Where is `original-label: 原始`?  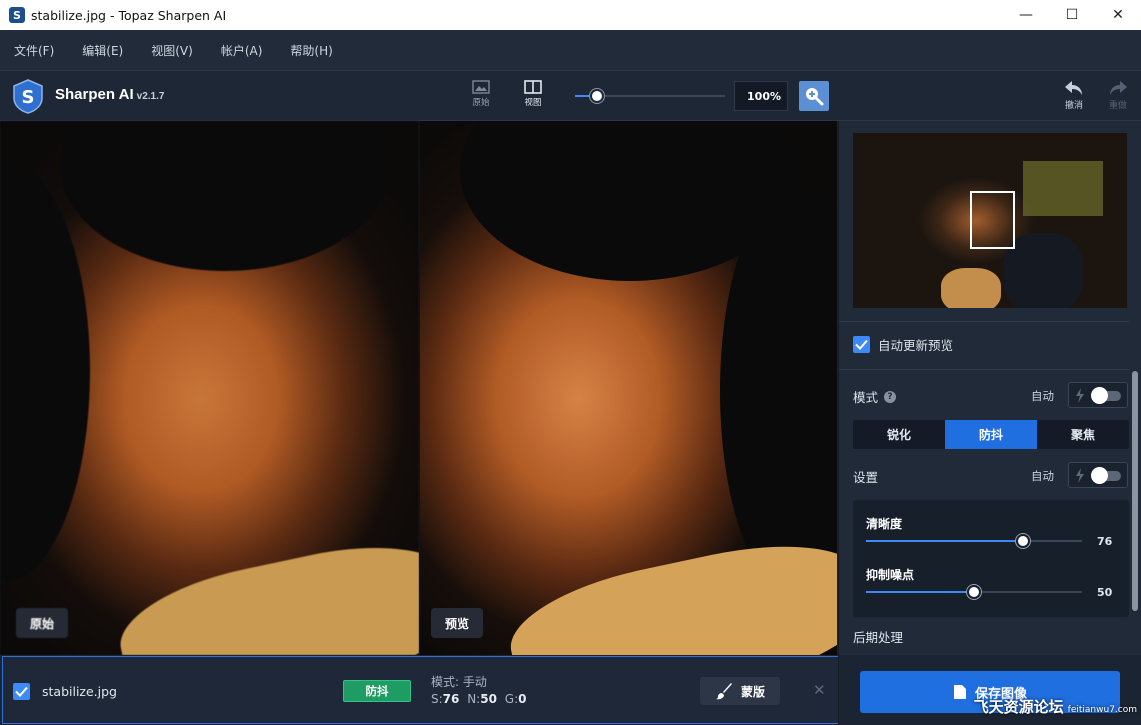
original-label: 原始 is located at coordinates (42, 623).